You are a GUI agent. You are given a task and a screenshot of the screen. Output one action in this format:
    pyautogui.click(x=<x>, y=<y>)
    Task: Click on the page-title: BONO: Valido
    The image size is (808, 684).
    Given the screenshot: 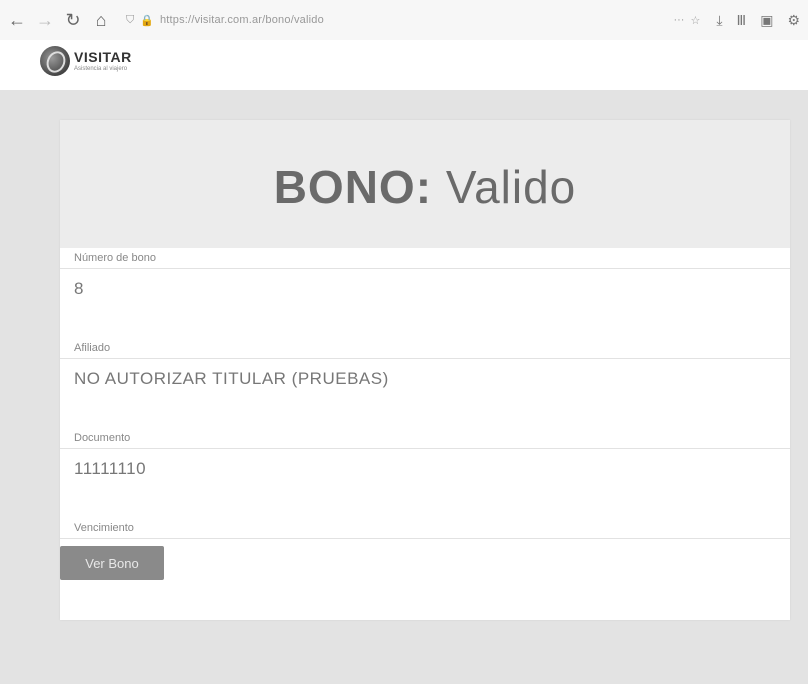 What is the action you would take?
    pyautogui.click(x=425, y=187)
    